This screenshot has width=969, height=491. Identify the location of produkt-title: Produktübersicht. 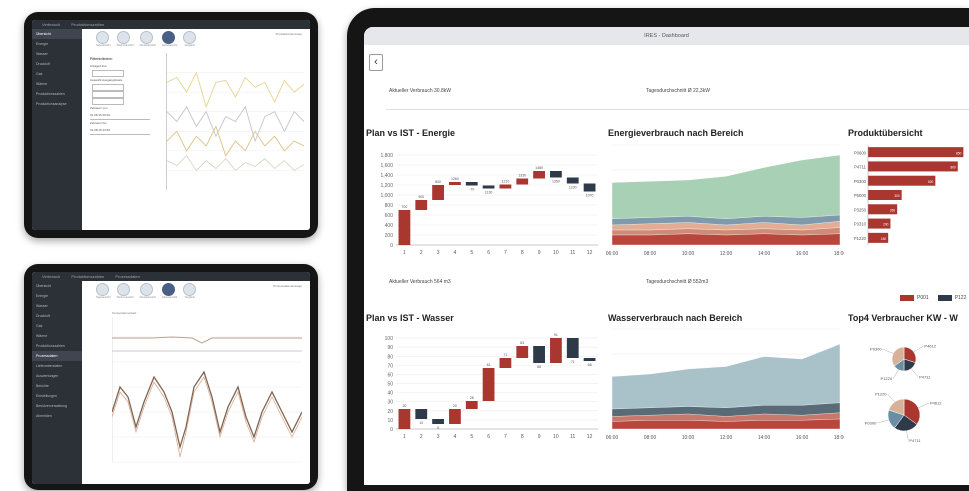
(885, 133).